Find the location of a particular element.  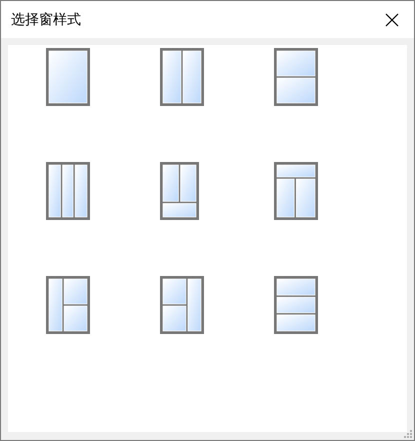

resize-grip-icon is located at coordinates (408, 434).